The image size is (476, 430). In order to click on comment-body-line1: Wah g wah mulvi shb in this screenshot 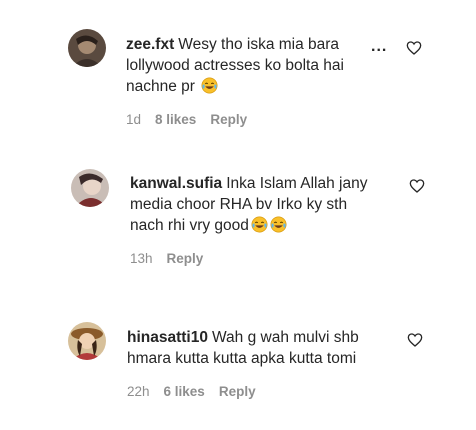, I will do `click(285, 337)`.